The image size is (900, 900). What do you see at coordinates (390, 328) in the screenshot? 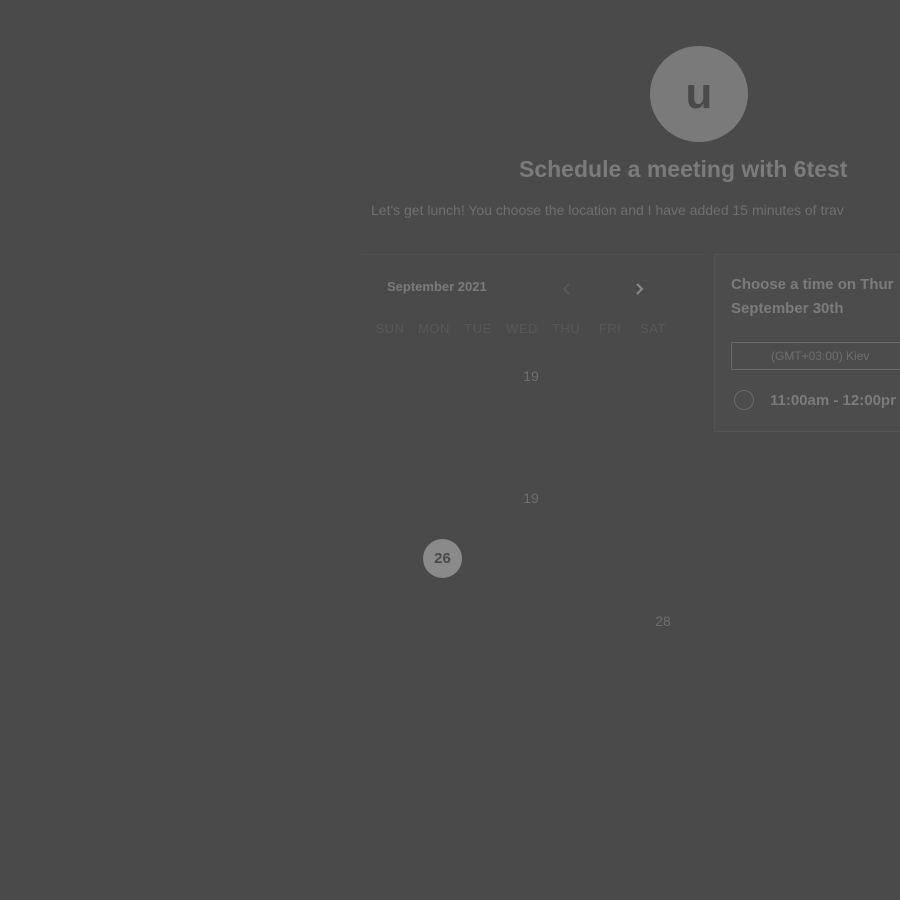
I see `weekday-sun: SUN` at bounding box center [390, 328].